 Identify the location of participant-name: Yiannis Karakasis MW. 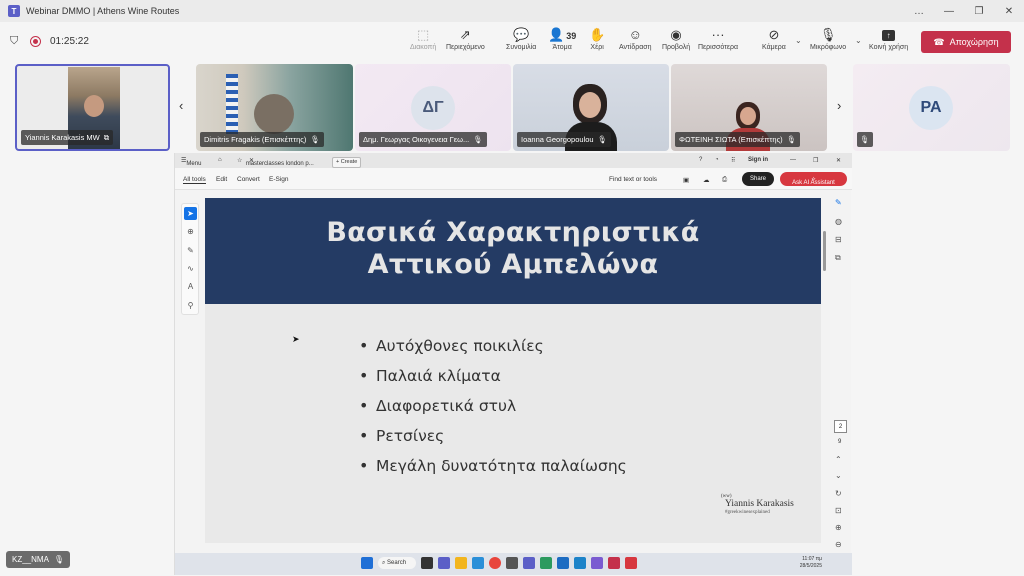
(62, 137).